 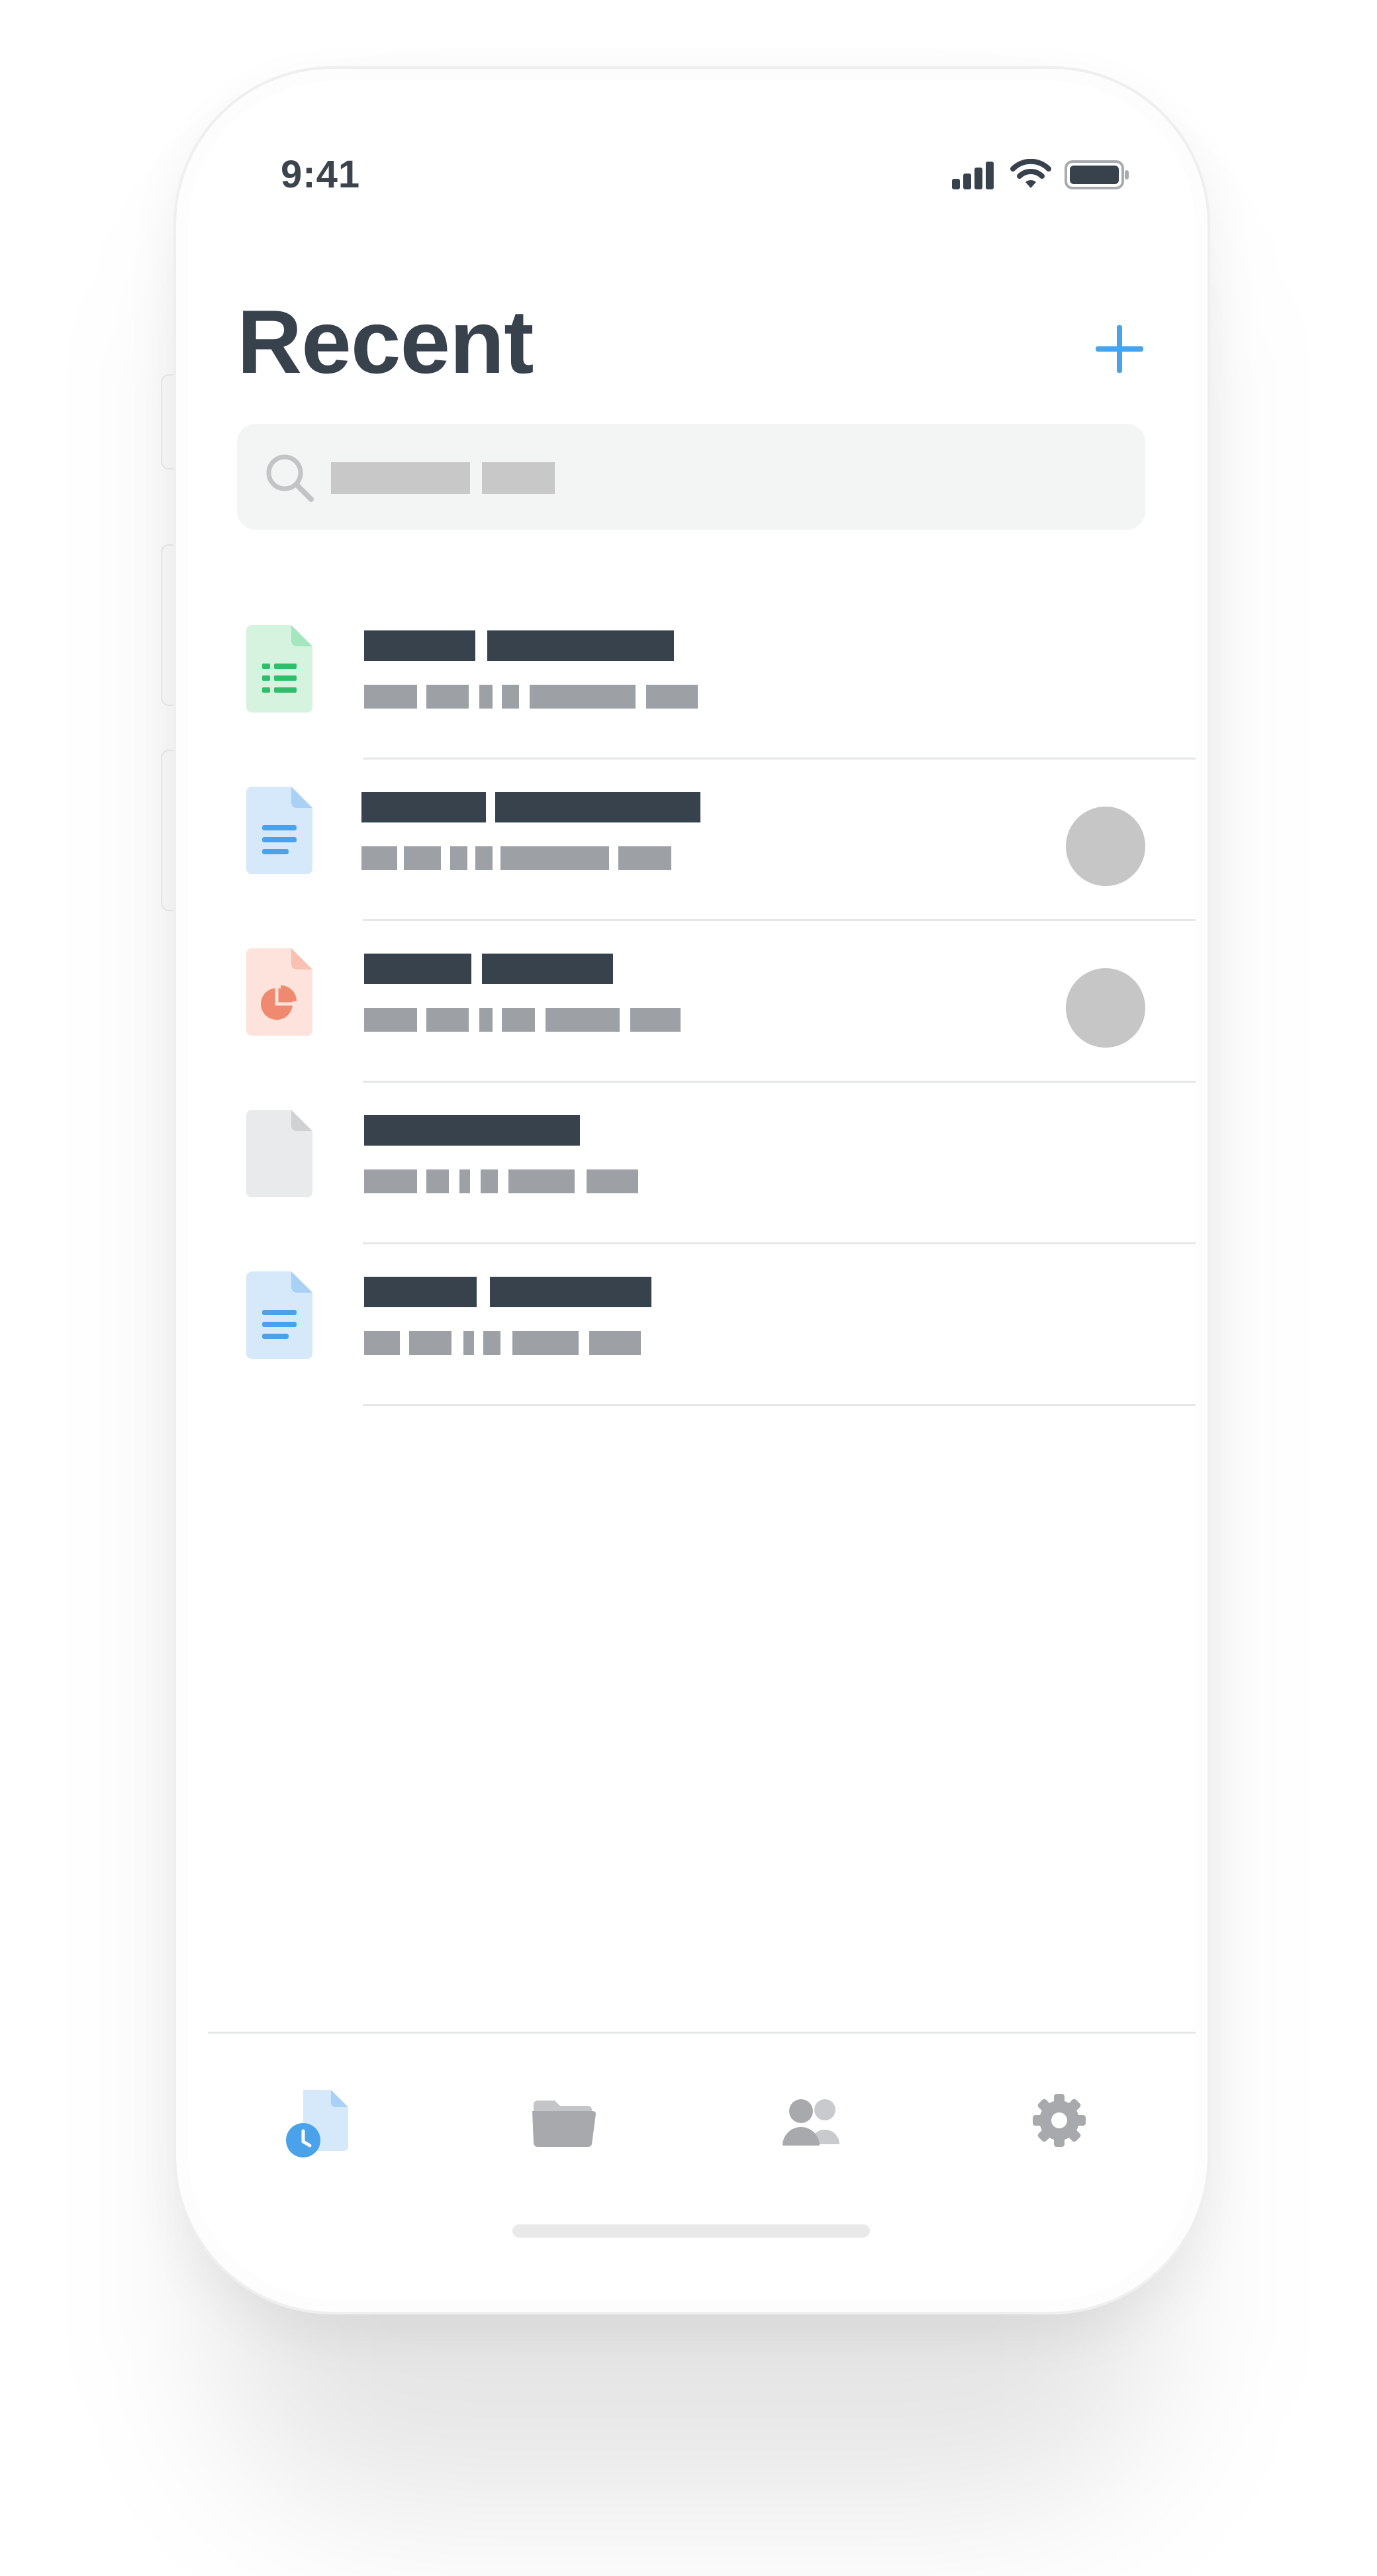 I want to click on tab-files, so click(x=562, y=2120).